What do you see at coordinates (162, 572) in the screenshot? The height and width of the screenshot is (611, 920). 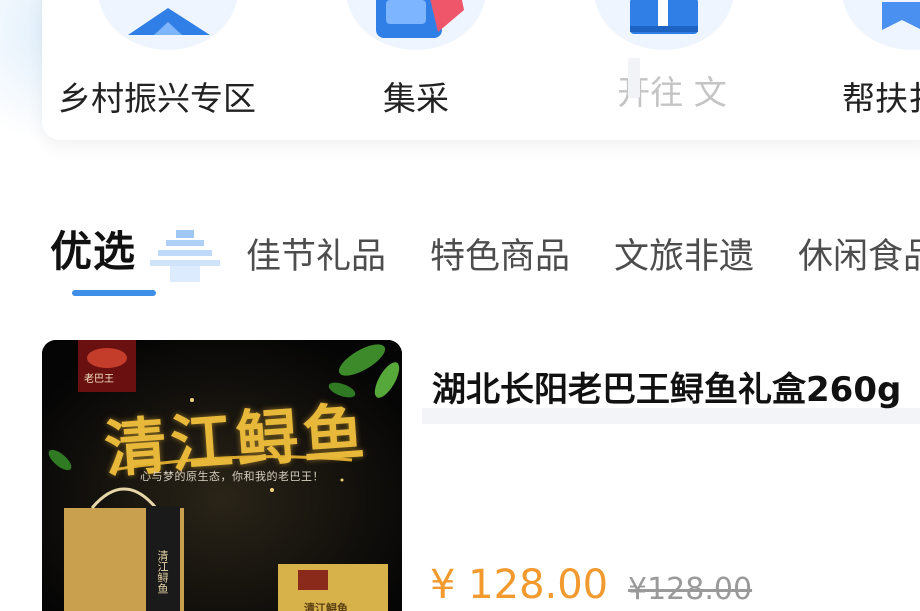 I see `image-bag-text: 清江鲟鱼` at bounding box center [162, 572].